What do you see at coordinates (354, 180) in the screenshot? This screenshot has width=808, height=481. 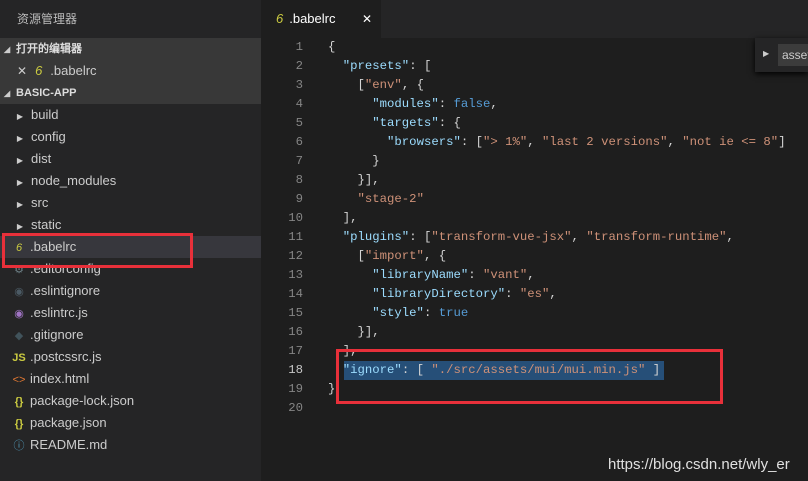 I see `code-line: }],` at bounding box center [354, 180].